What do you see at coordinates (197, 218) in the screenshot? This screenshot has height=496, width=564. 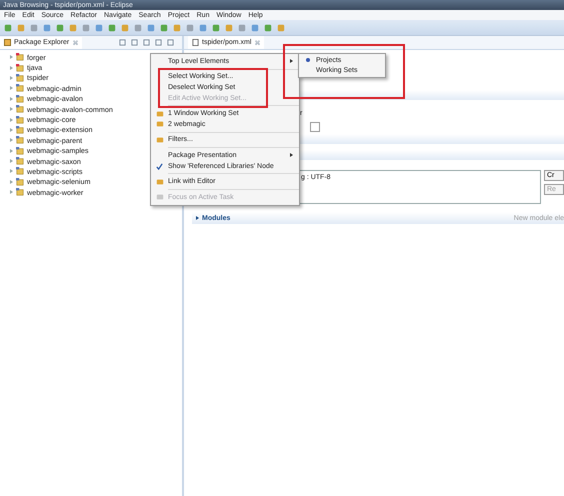 I see `expand-arrow-icon` at bounding box center [197, 218].